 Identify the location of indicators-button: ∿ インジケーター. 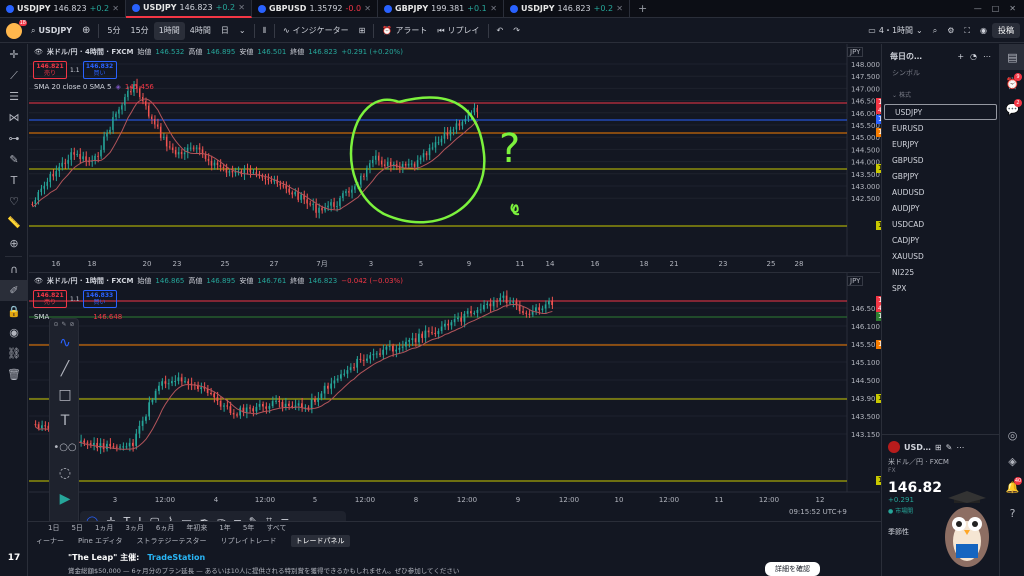
(316, 31).